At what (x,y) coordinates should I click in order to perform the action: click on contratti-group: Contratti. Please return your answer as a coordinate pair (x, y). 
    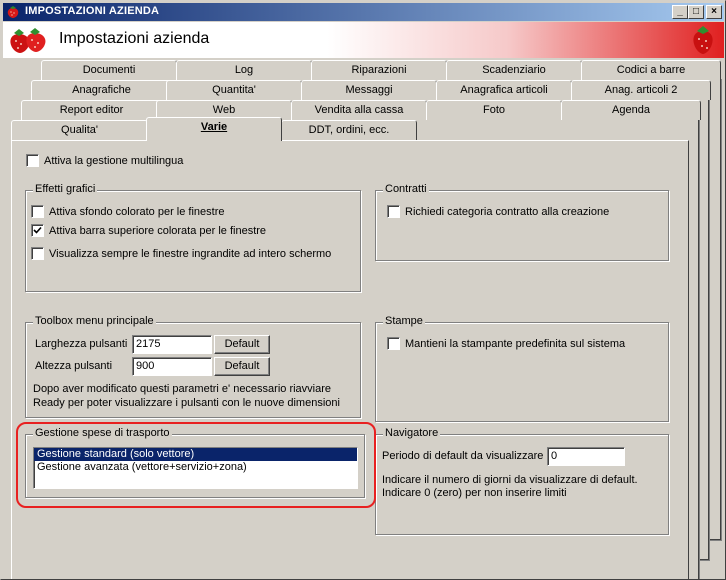
    Looking at the image, I should click on (522, 222).